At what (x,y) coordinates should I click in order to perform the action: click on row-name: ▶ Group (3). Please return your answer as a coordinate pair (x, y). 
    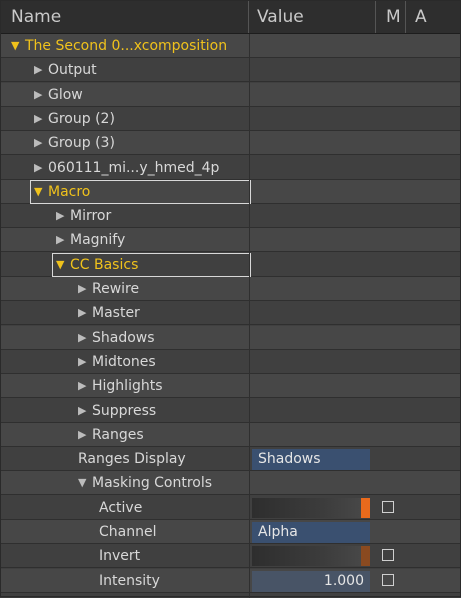
    Looking at the image, I should click on (74, 143).